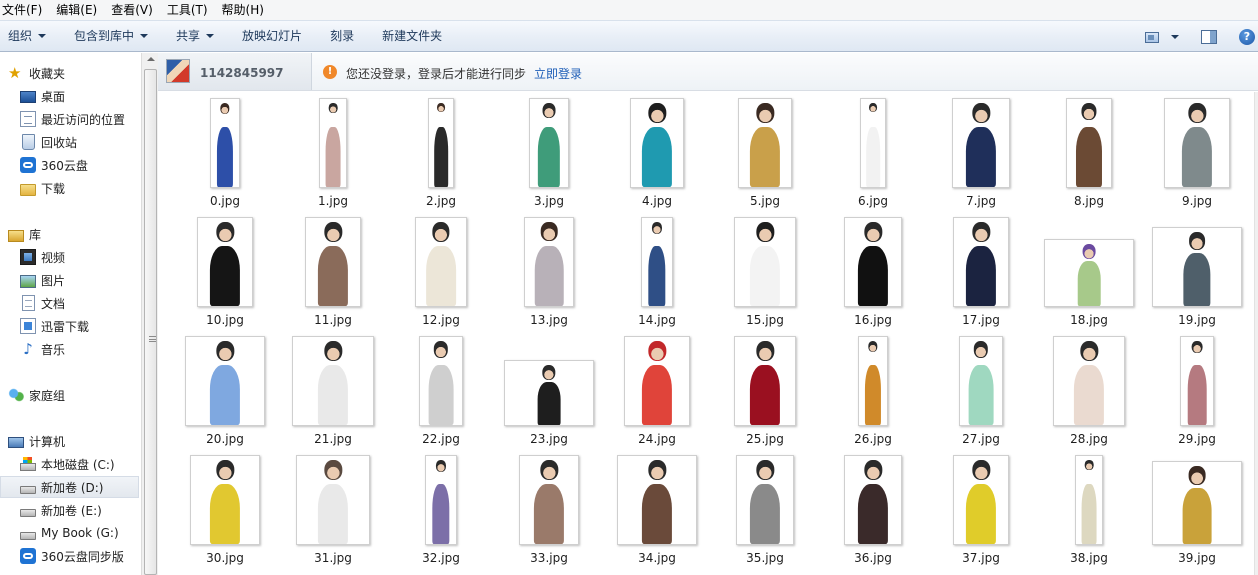 This screenshot has width=1258, height=575. Describe the element at coordinates (16, 442) in the screenshot. I see `computer-icon` at that location.